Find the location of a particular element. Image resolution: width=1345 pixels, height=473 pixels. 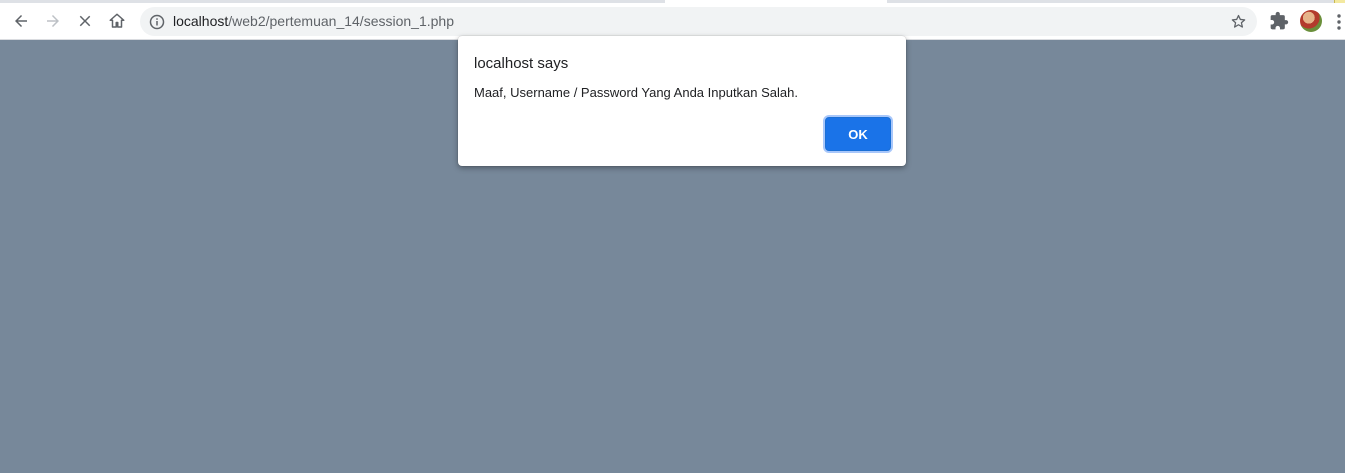

info-icon is located at coordinates (157, 22).